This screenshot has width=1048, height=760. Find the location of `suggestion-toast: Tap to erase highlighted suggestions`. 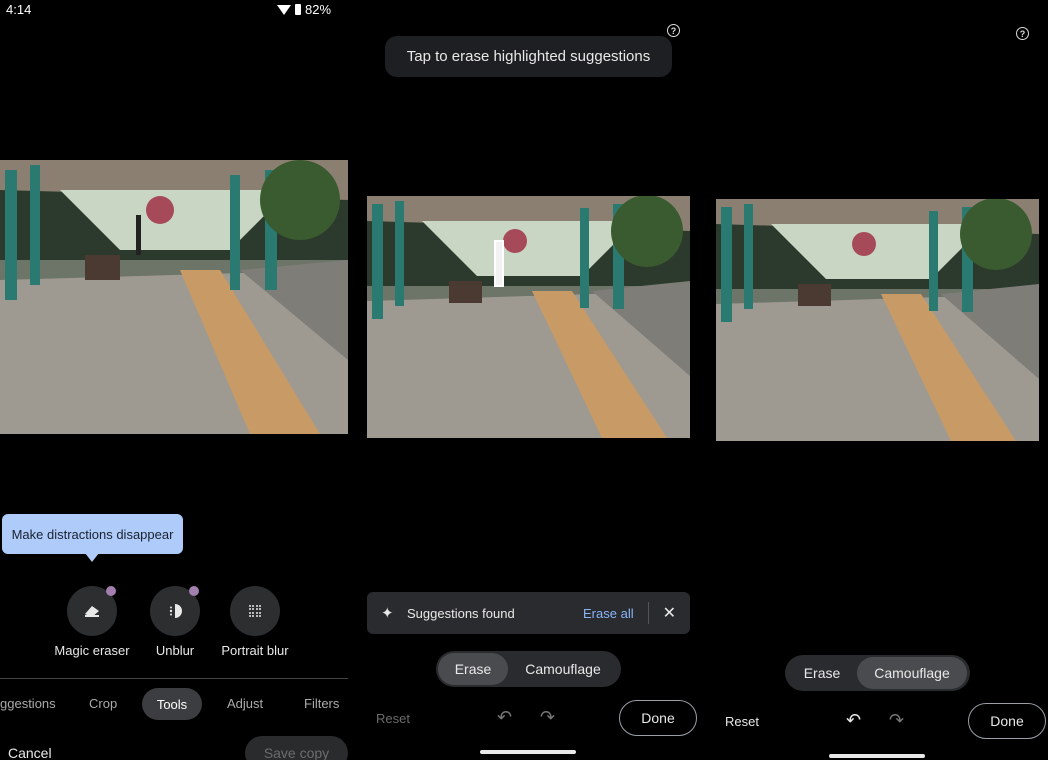

suggestion-toast: Tap to erase highlighted suggestions is located at coordinates (528, 56).